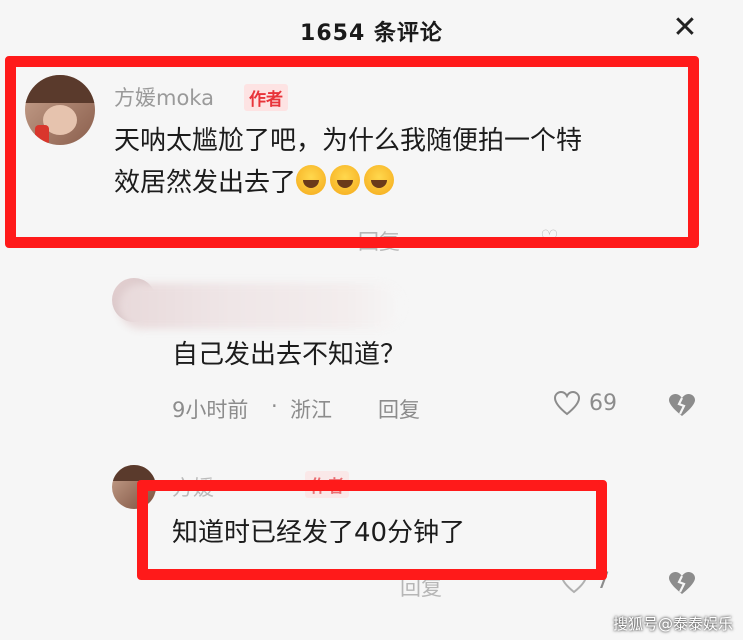 Image resolution: width=743 pixels, height=640 pixels. What do you see at coordinates (585, 403) in the screenshot?
I see `like-button: 69` at bounding box center [585, 403].